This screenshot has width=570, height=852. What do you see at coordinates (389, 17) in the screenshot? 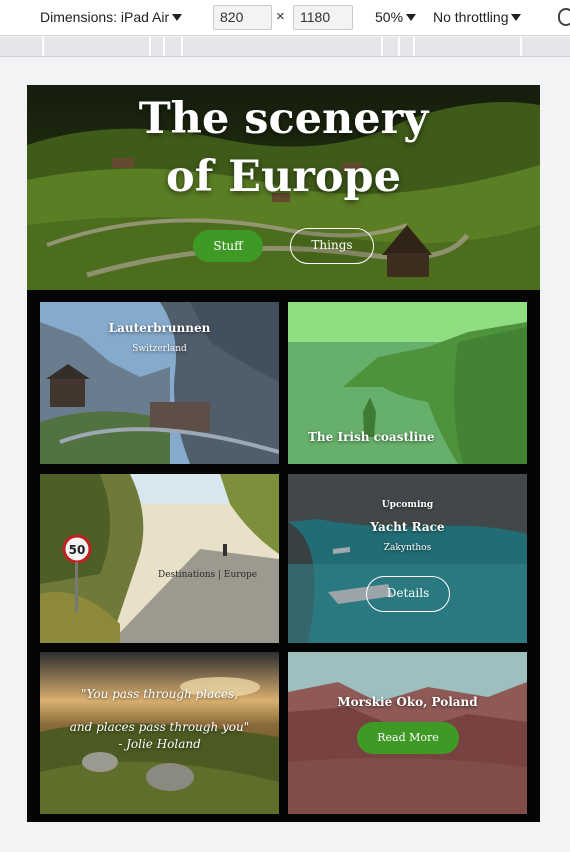
I see `zoom-label: 50%` at bounding box center [389, 17].